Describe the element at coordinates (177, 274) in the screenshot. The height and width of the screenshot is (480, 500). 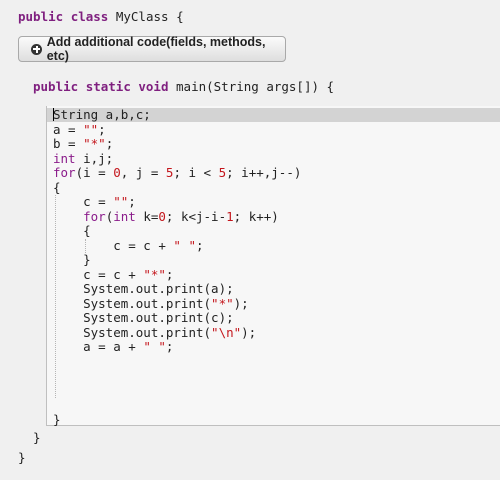
I see `code-line: c = c + "*";` at that location.